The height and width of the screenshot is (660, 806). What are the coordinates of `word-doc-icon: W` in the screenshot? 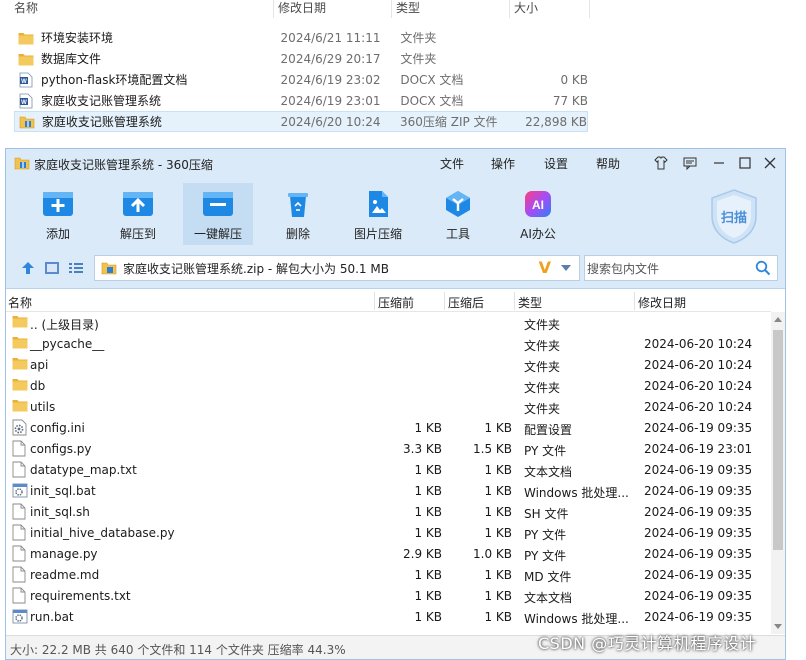 It's located at (26, 101).